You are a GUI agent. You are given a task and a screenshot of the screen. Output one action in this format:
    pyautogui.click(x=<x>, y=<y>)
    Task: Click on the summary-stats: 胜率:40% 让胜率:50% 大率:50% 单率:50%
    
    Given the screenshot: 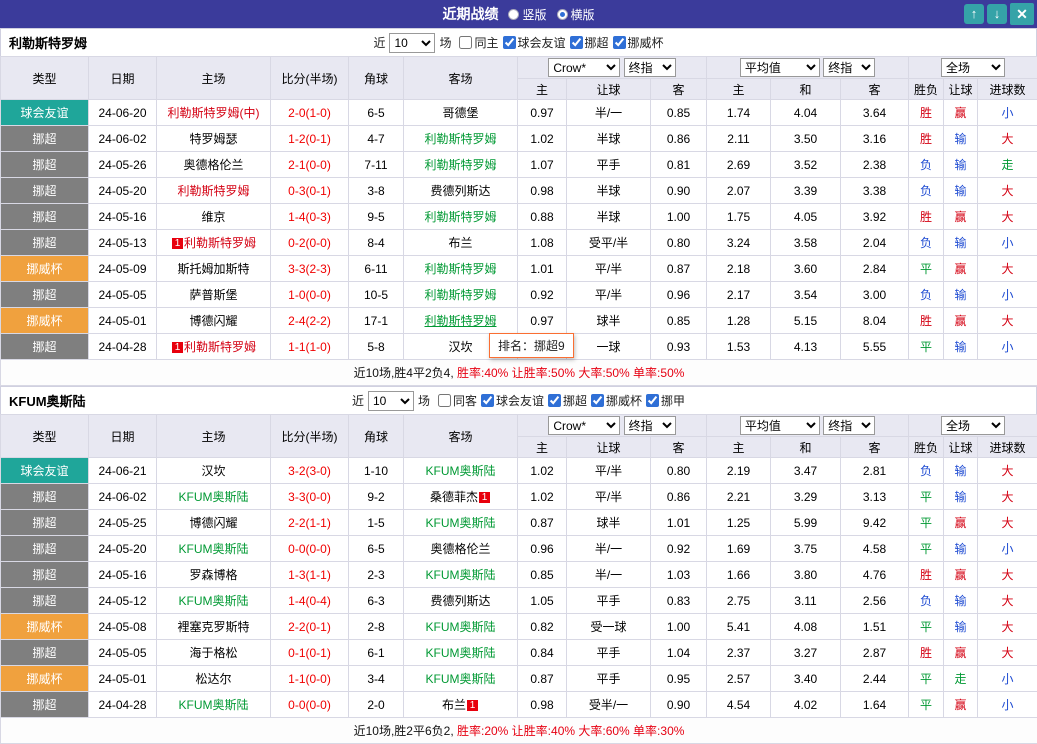 What is the action you would take?
    pyautogui.click(x=570, y=373)
    